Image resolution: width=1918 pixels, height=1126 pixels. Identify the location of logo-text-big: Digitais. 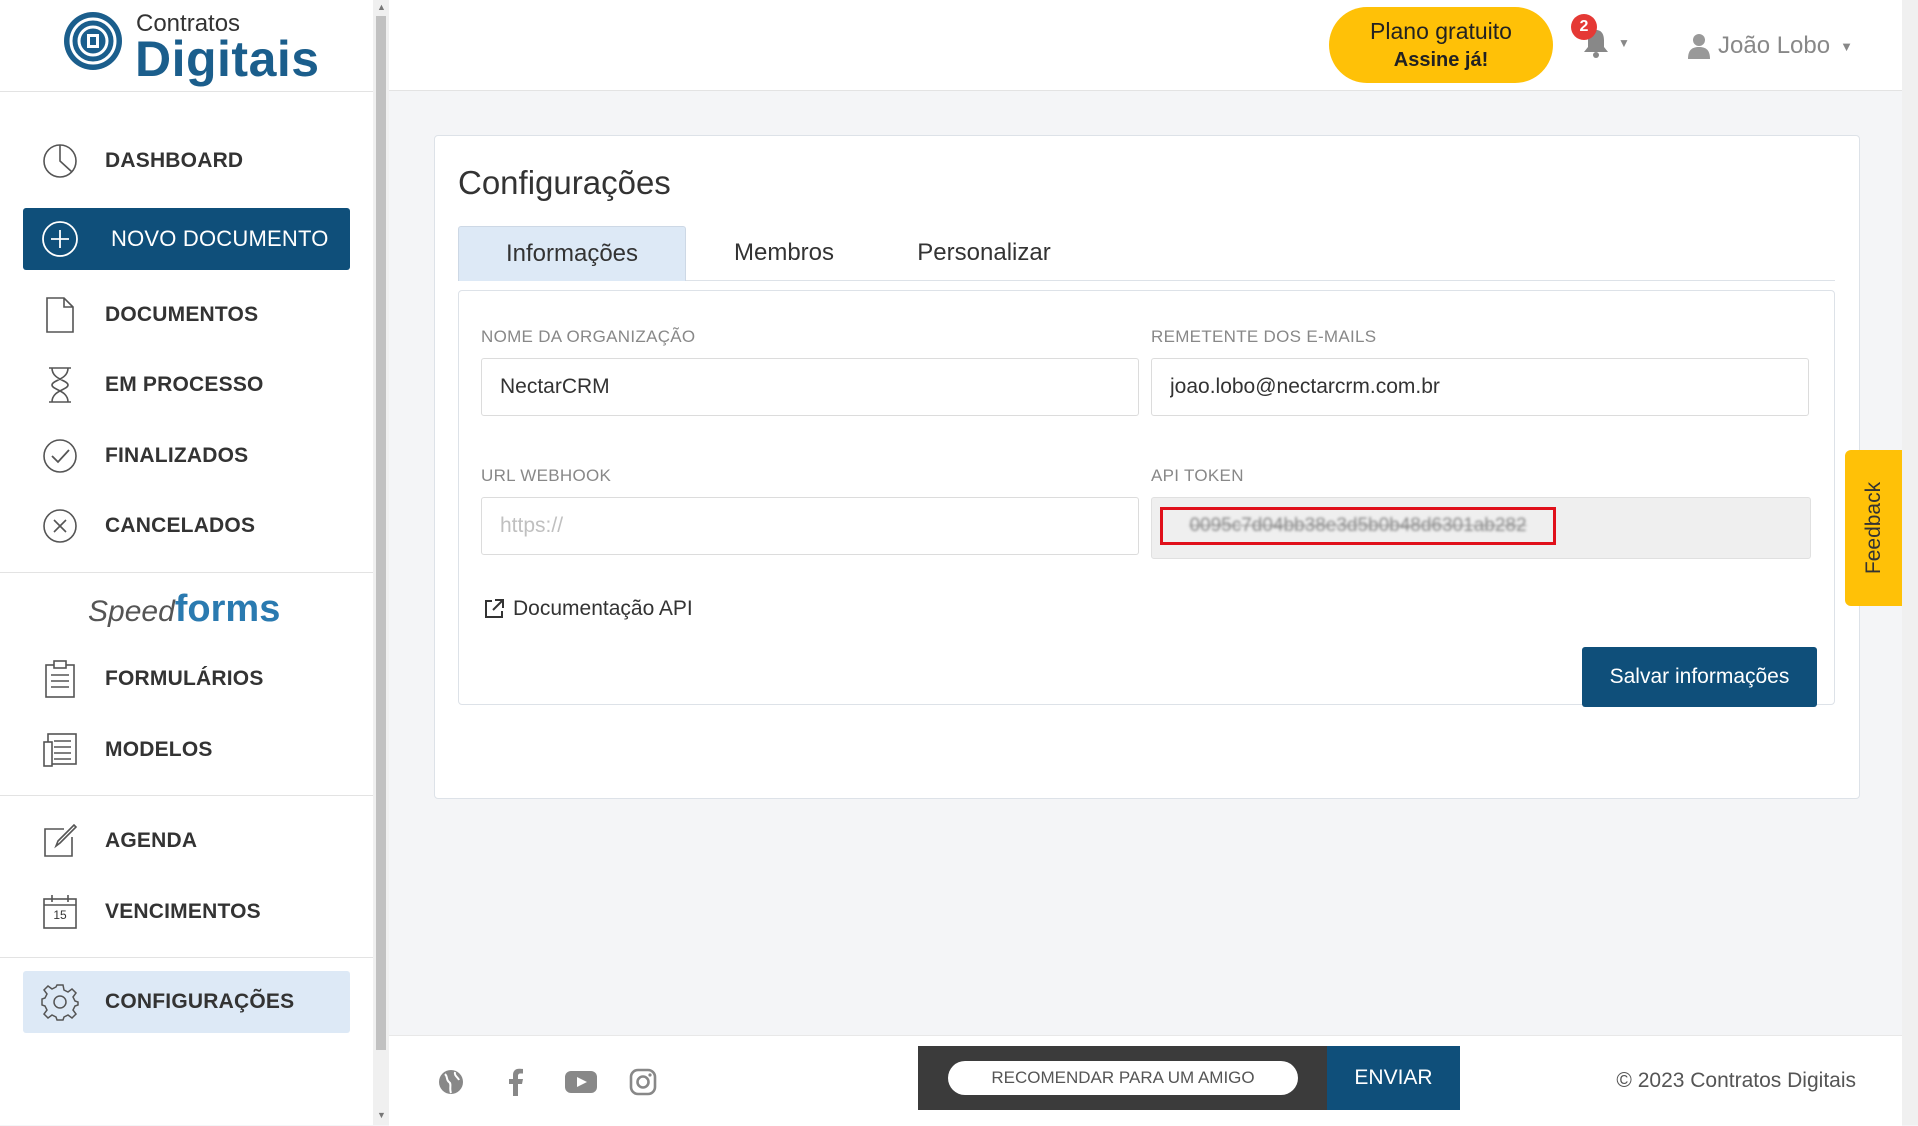
(227, 59).